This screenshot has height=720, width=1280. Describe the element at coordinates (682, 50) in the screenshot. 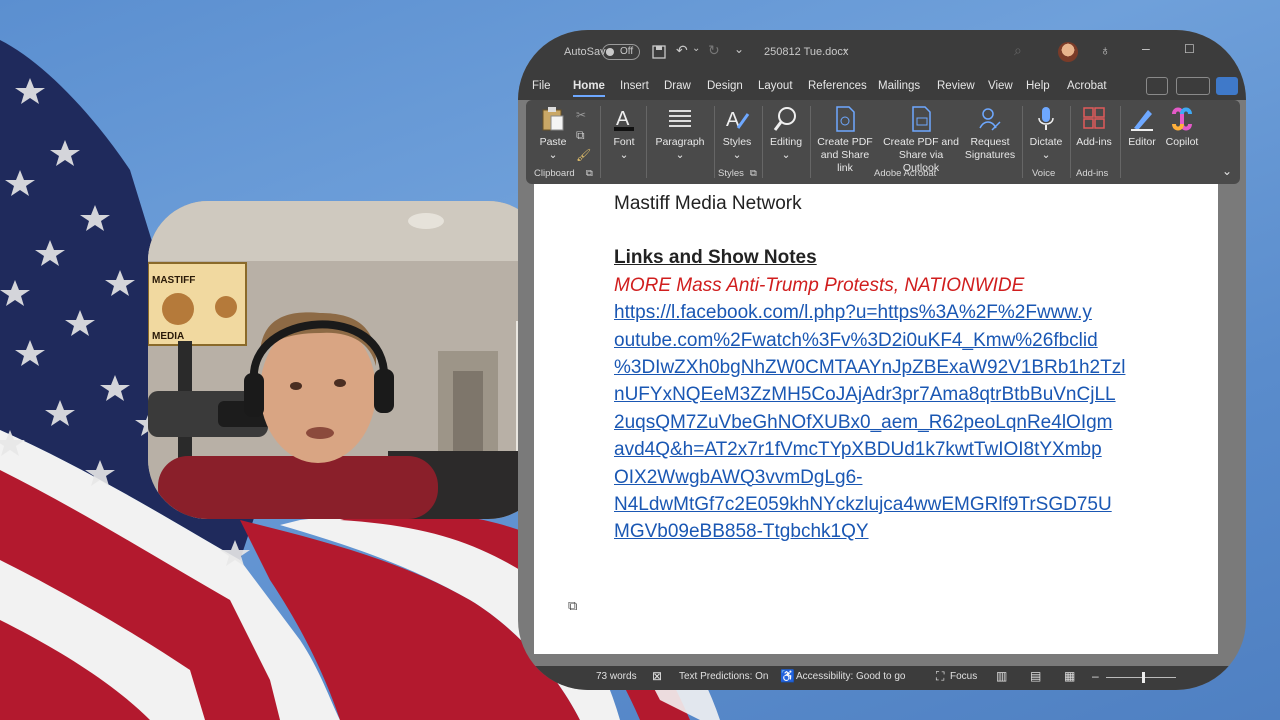

I see `undo-icon: ↶` at that location.